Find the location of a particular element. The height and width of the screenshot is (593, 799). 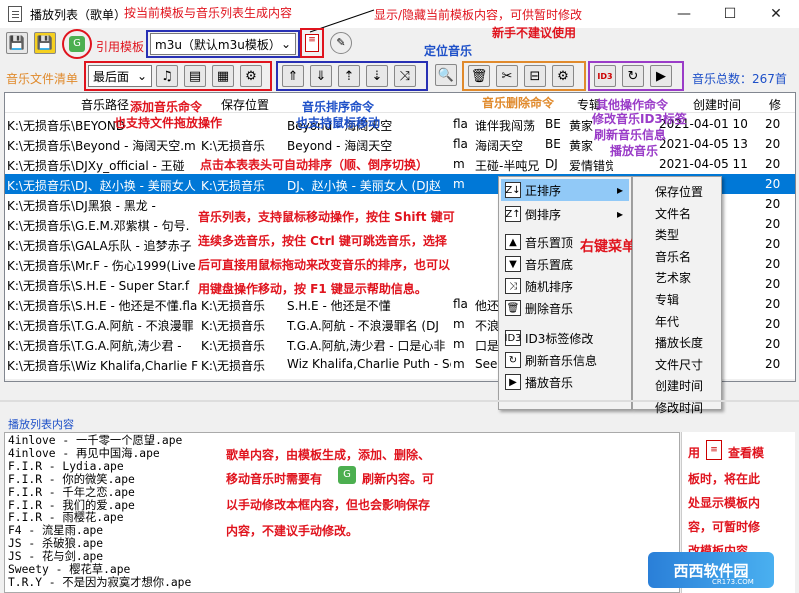

watermark-sub: CR173.COM is located at coordinates (733, 582).